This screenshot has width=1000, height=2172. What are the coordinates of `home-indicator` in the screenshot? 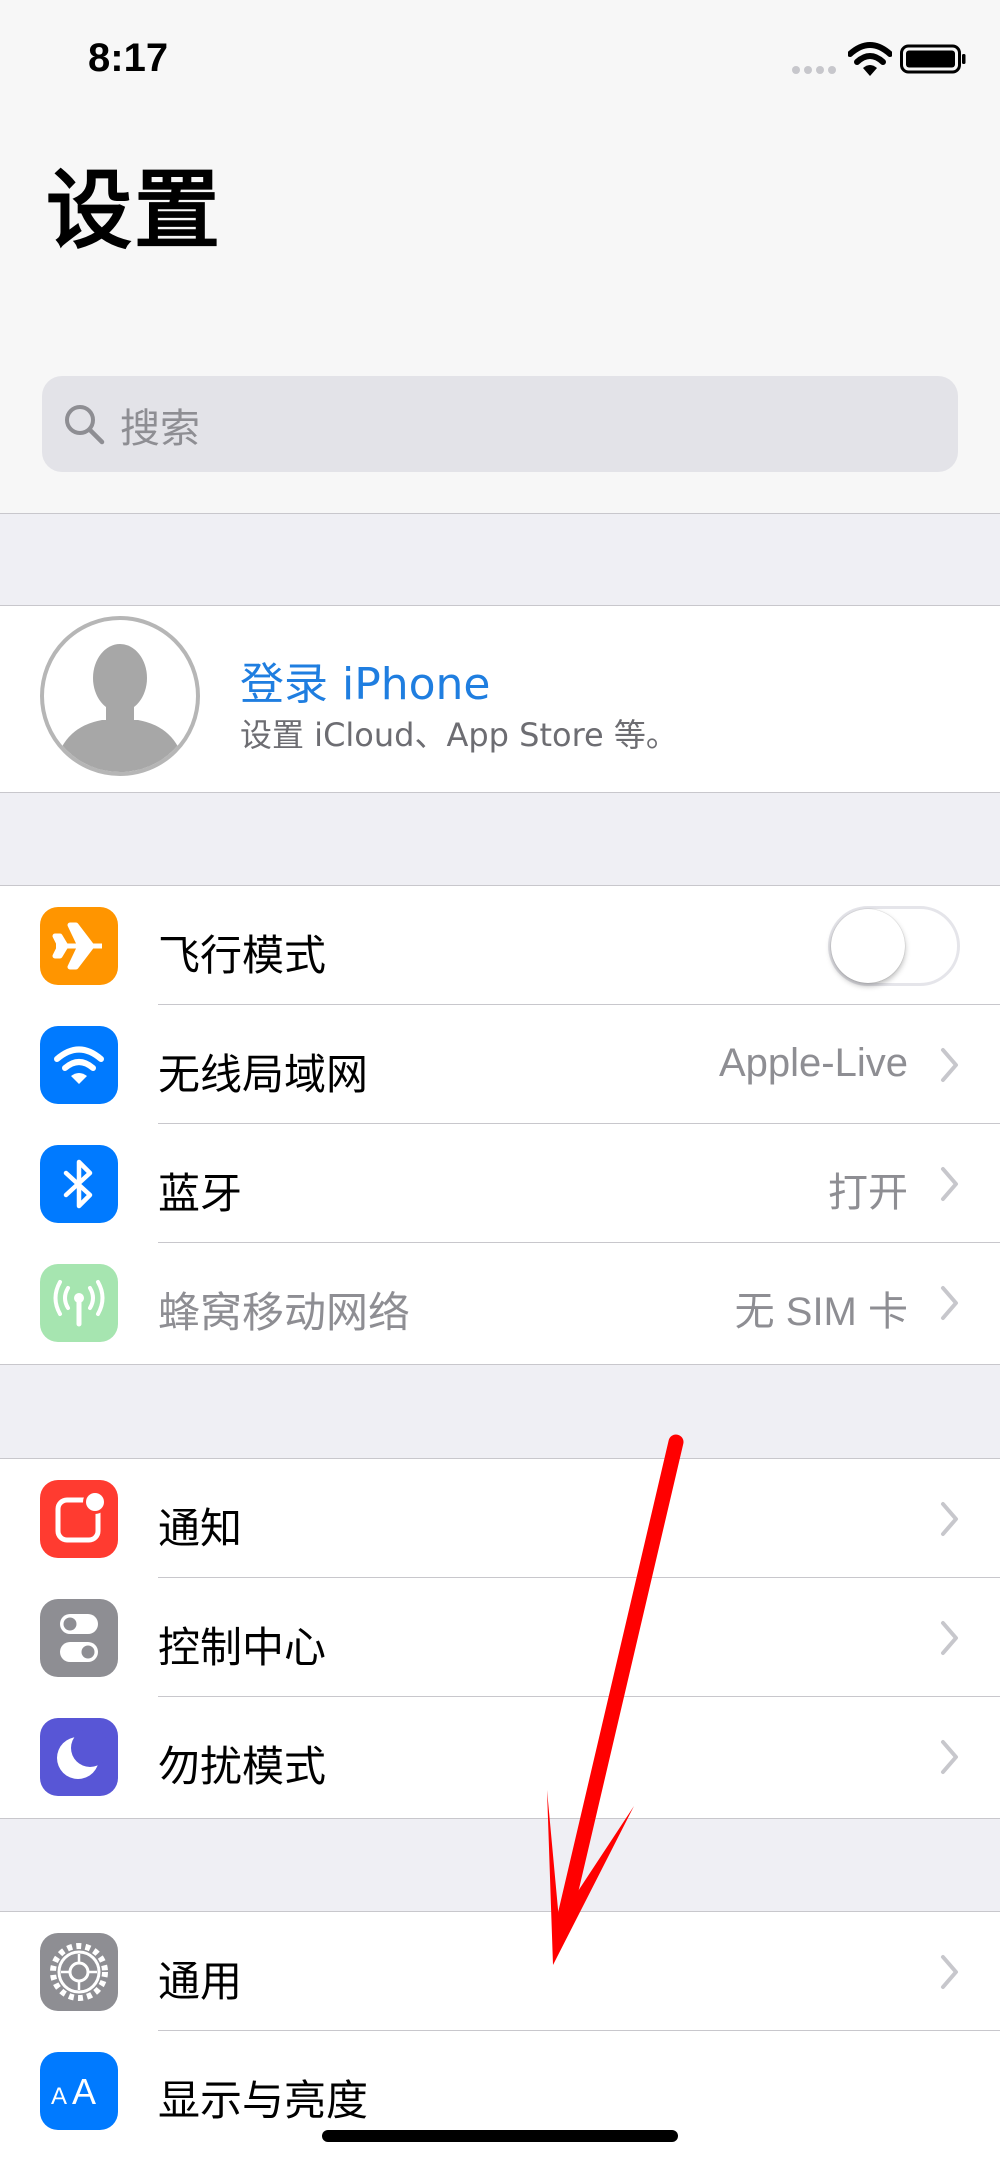 It's located at (500, 2136).